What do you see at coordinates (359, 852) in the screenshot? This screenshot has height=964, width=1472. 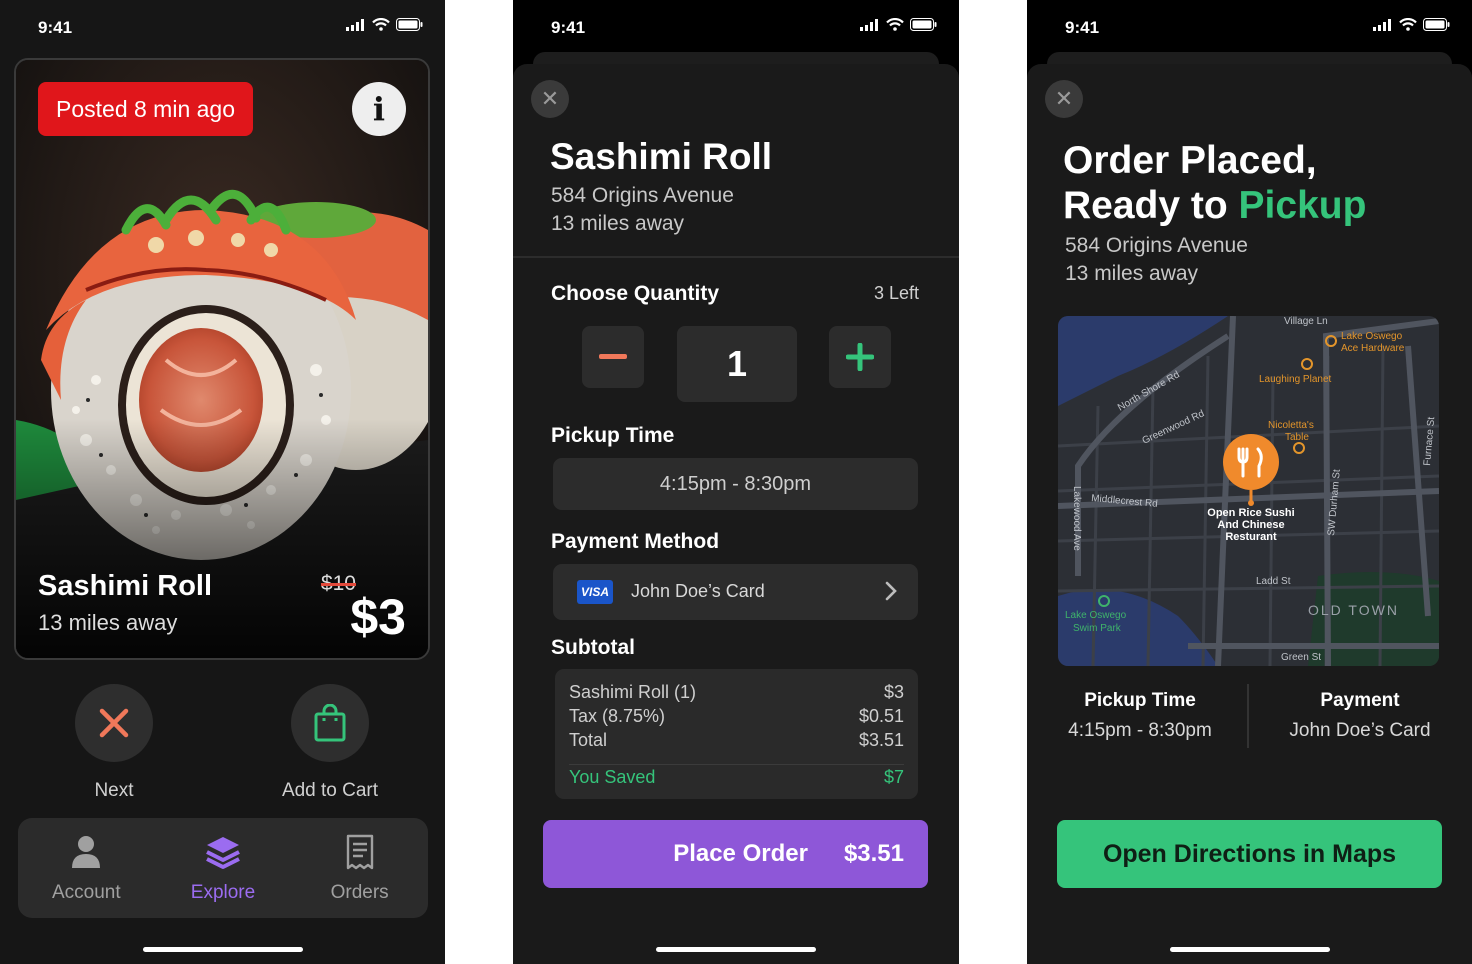 I see `receipt-icon` at bounding box center [359, 852].